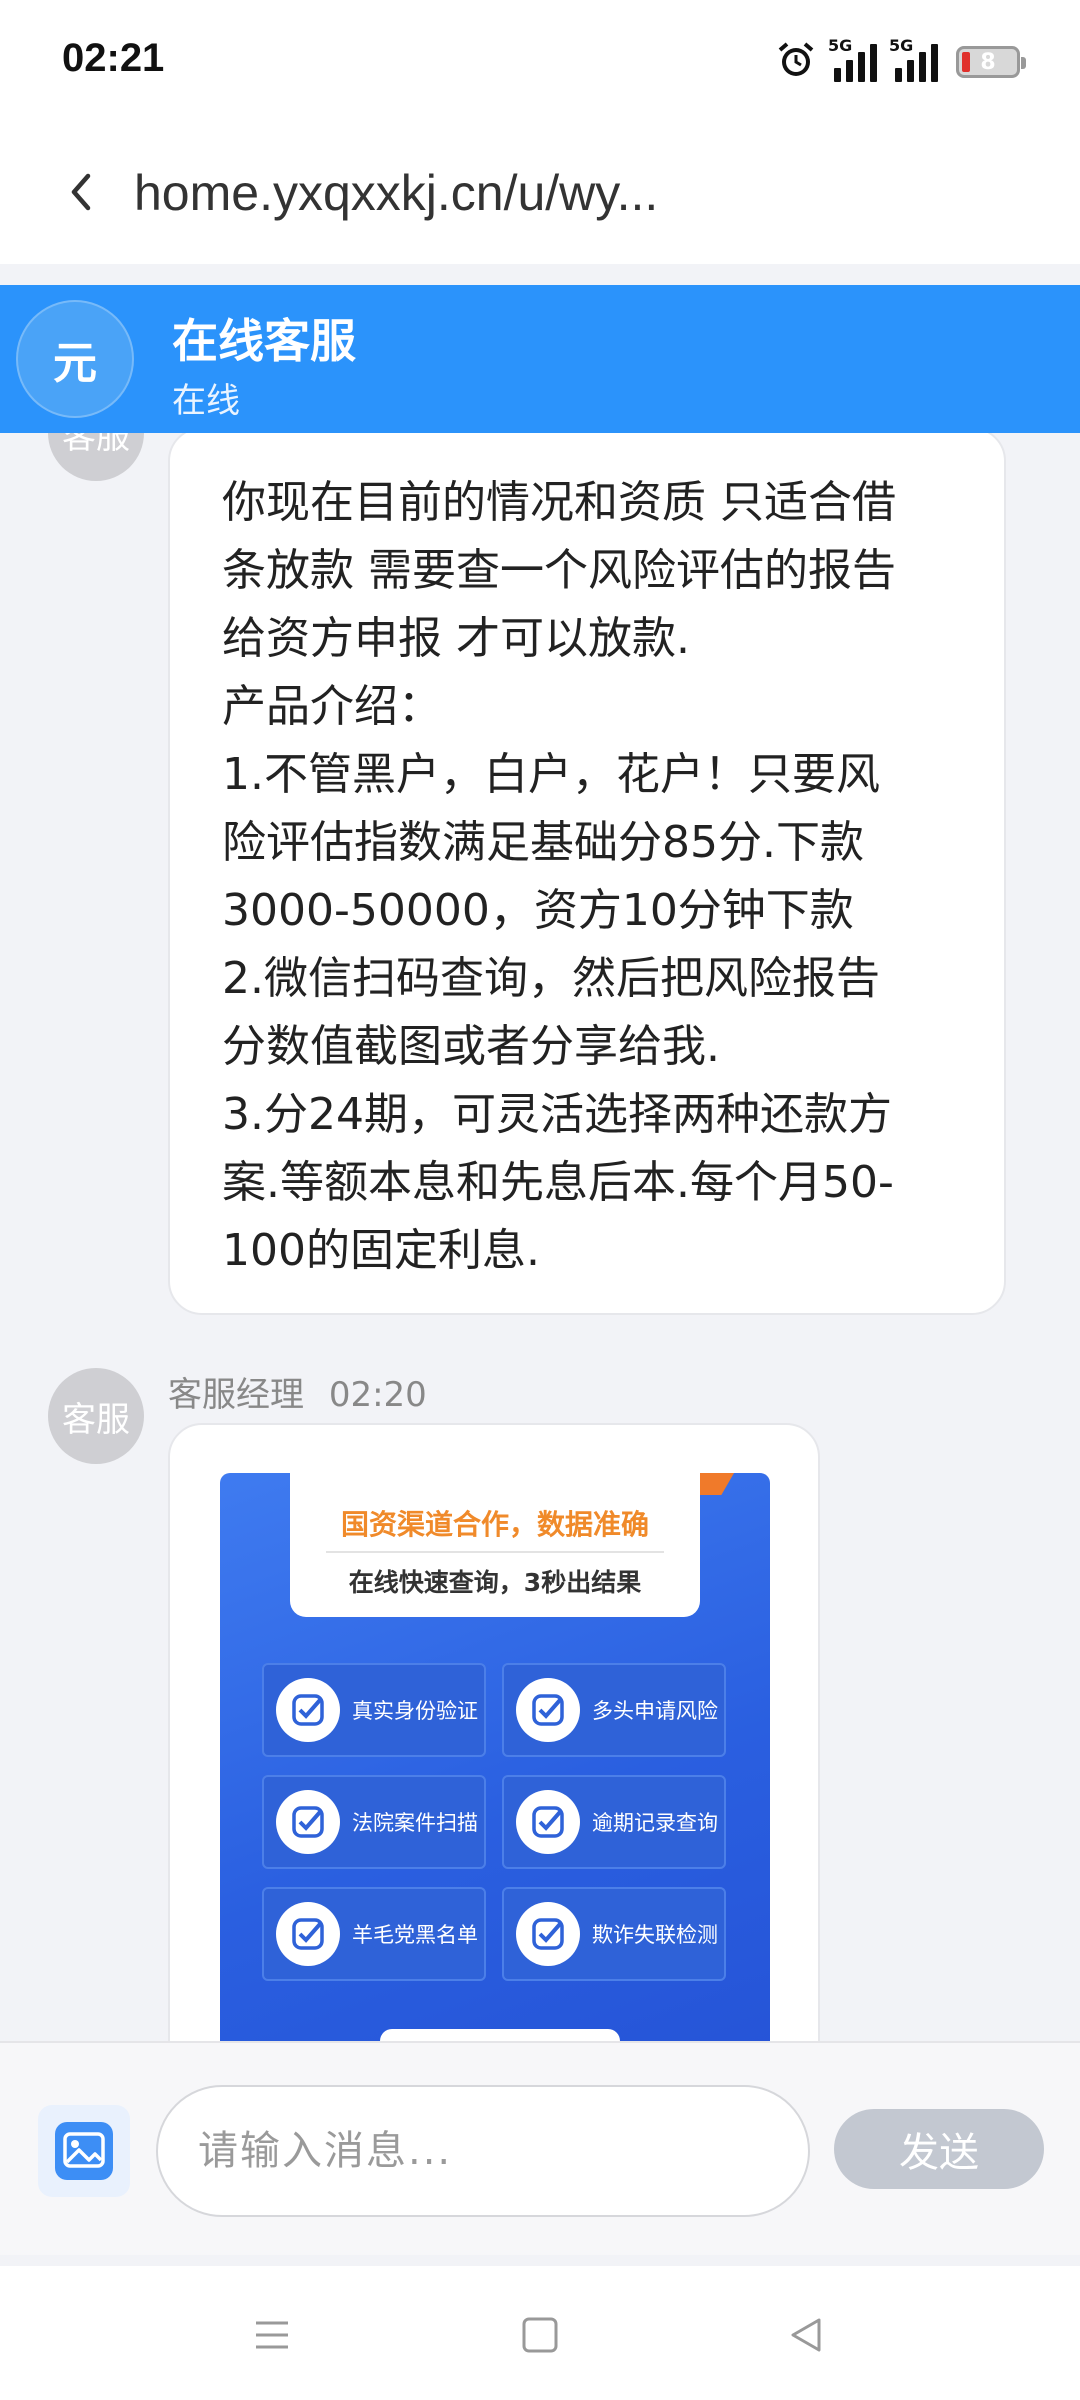 The width and height of the screenshot is (1080, 2400). I want to click on agent-avatar: 元, so click(75, 359).